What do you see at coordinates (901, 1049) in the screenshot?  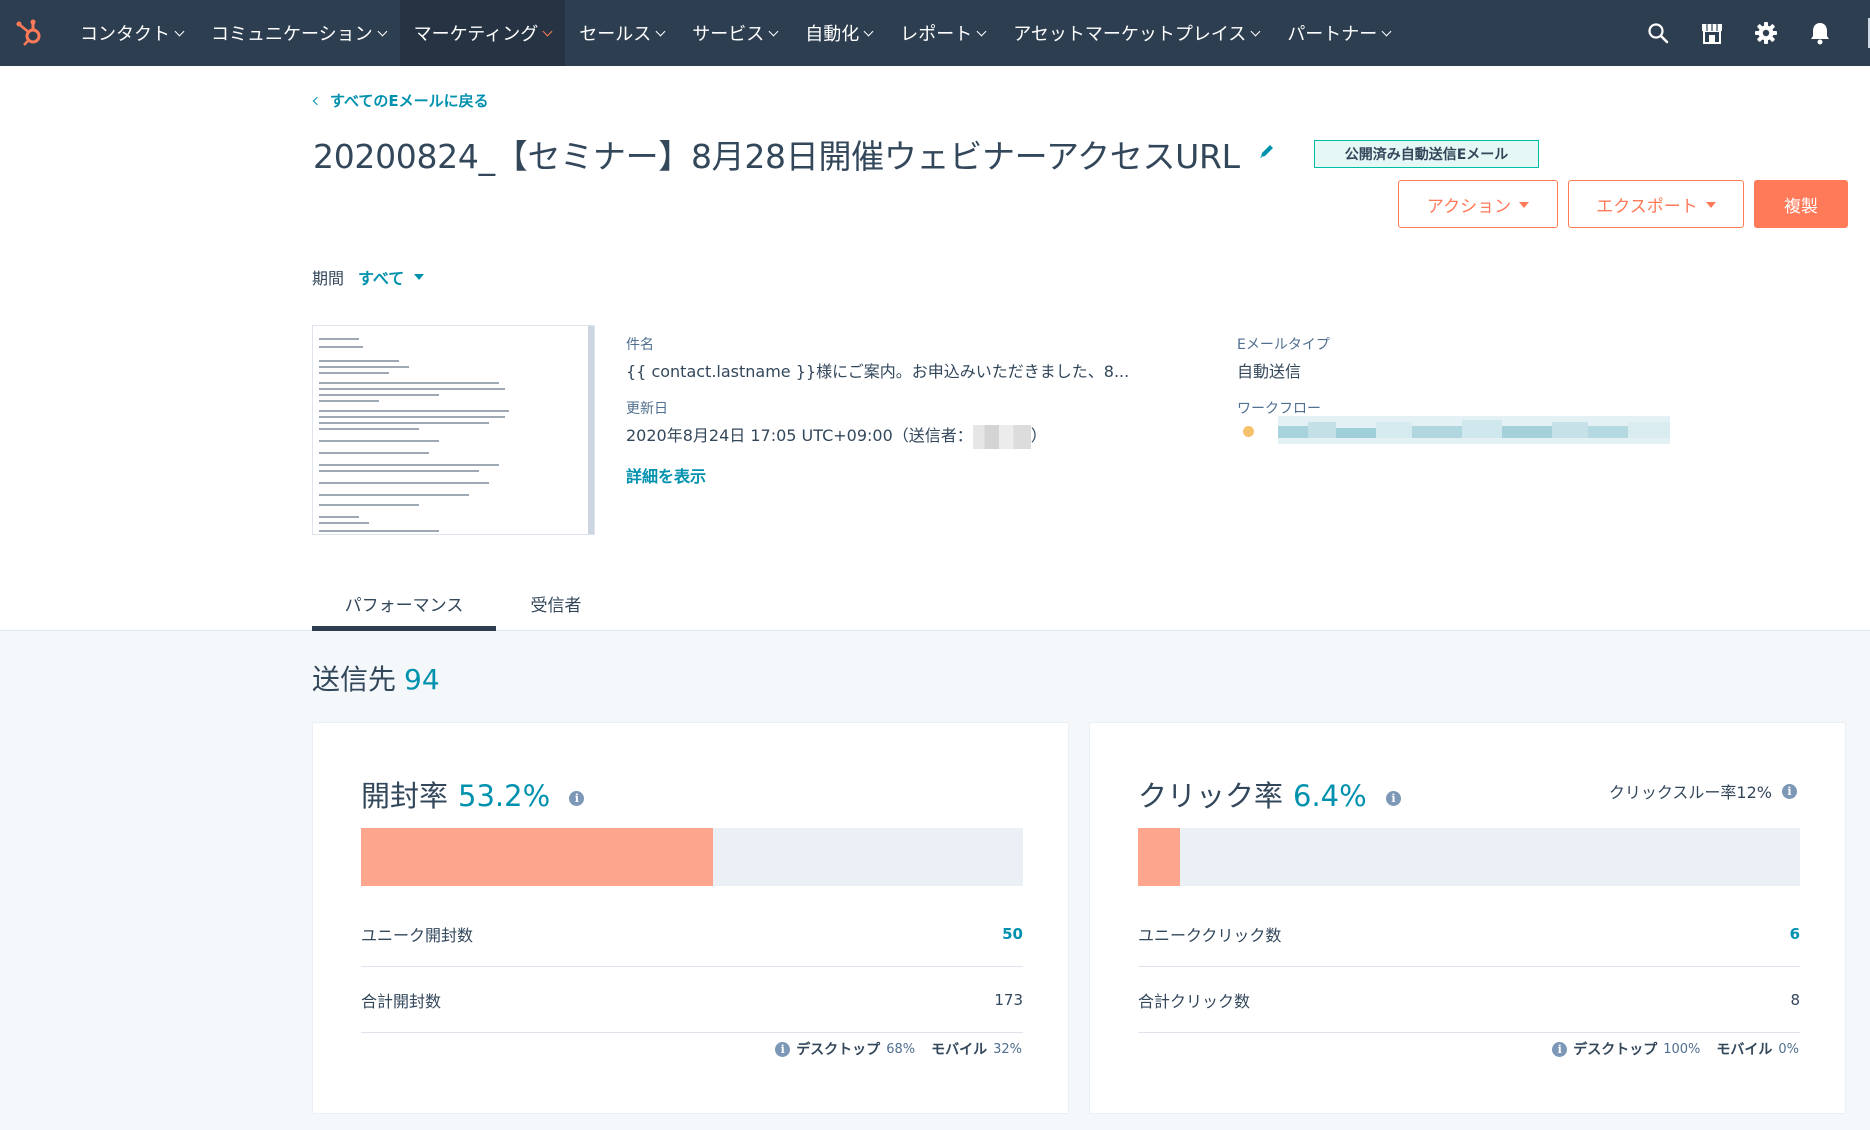 I see `desktop-value: 68%` at bounding box center [901, 1049].